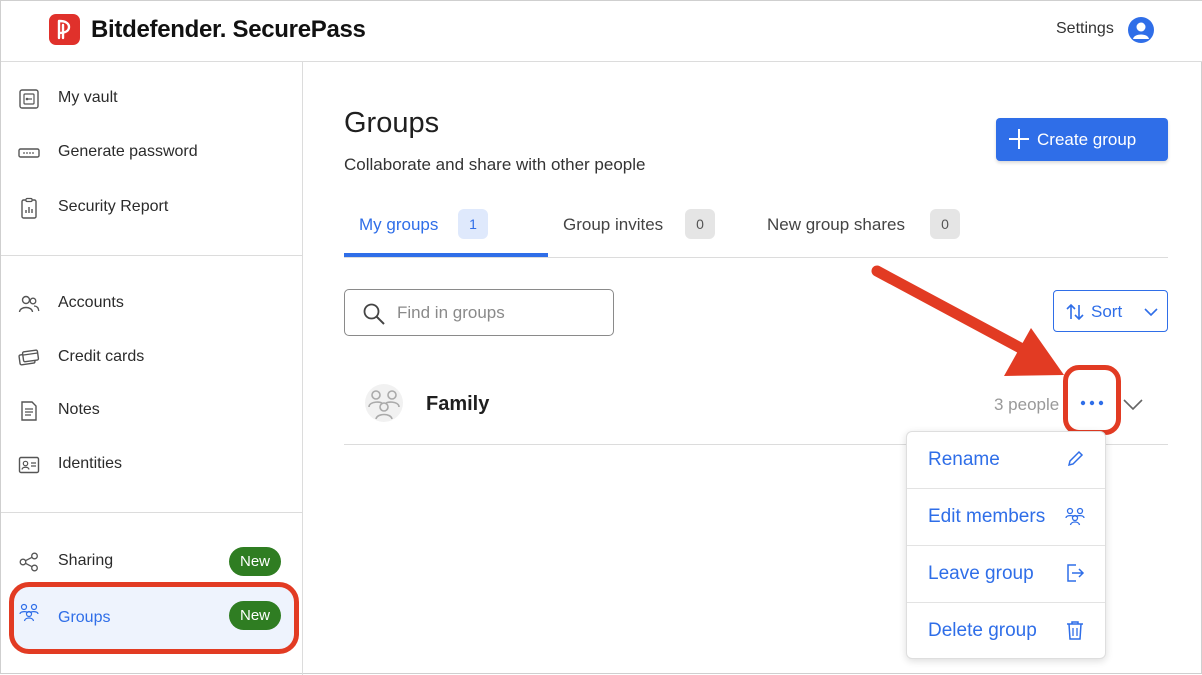  I want to click on sidebar-item-label: Generate password, so click(128, 151).